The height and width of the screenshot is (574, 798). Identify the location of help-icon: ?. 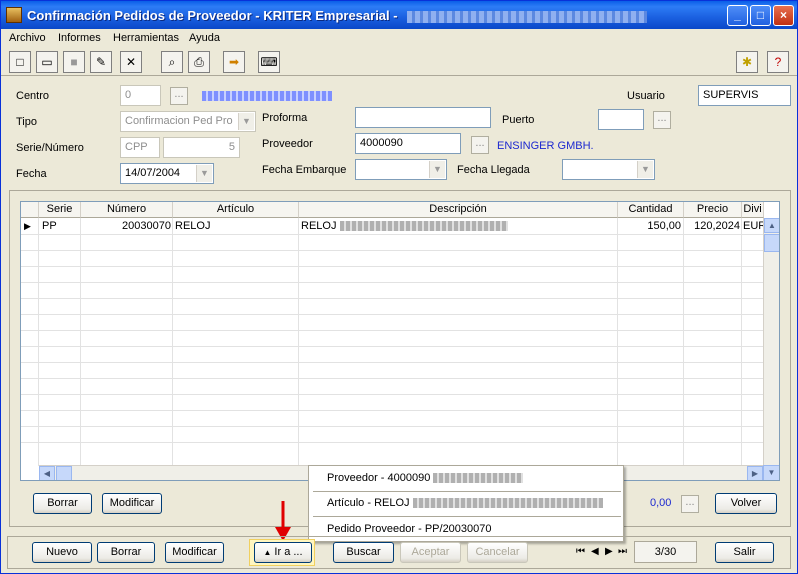
(778, 62).